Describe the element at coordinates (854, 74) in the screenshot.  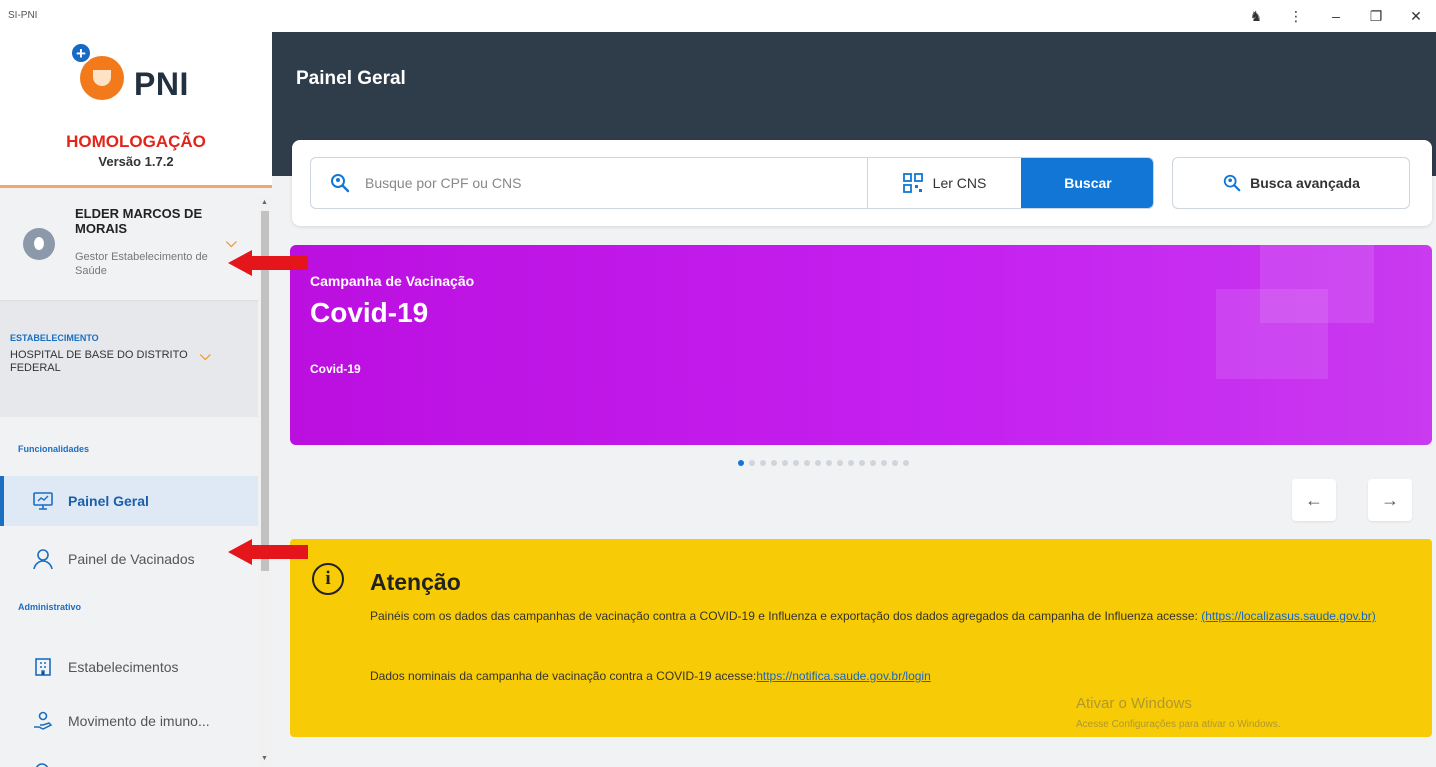
I see `page-header: Painel Geral` at that location.